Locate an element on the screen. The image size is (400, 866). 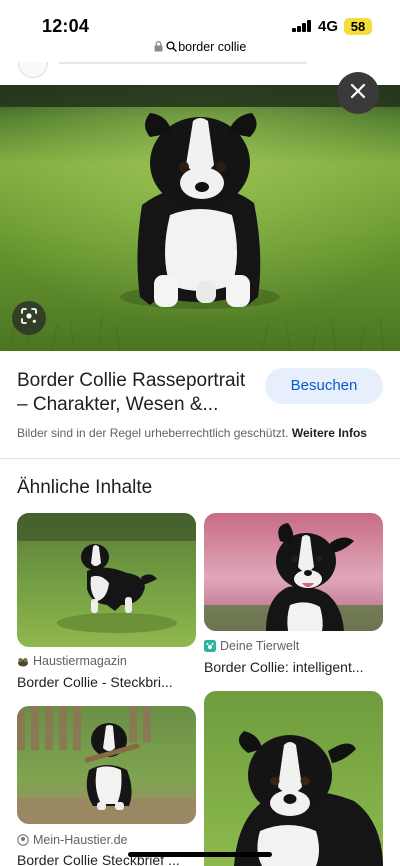
lens-button is located at coordinates (29, 318).